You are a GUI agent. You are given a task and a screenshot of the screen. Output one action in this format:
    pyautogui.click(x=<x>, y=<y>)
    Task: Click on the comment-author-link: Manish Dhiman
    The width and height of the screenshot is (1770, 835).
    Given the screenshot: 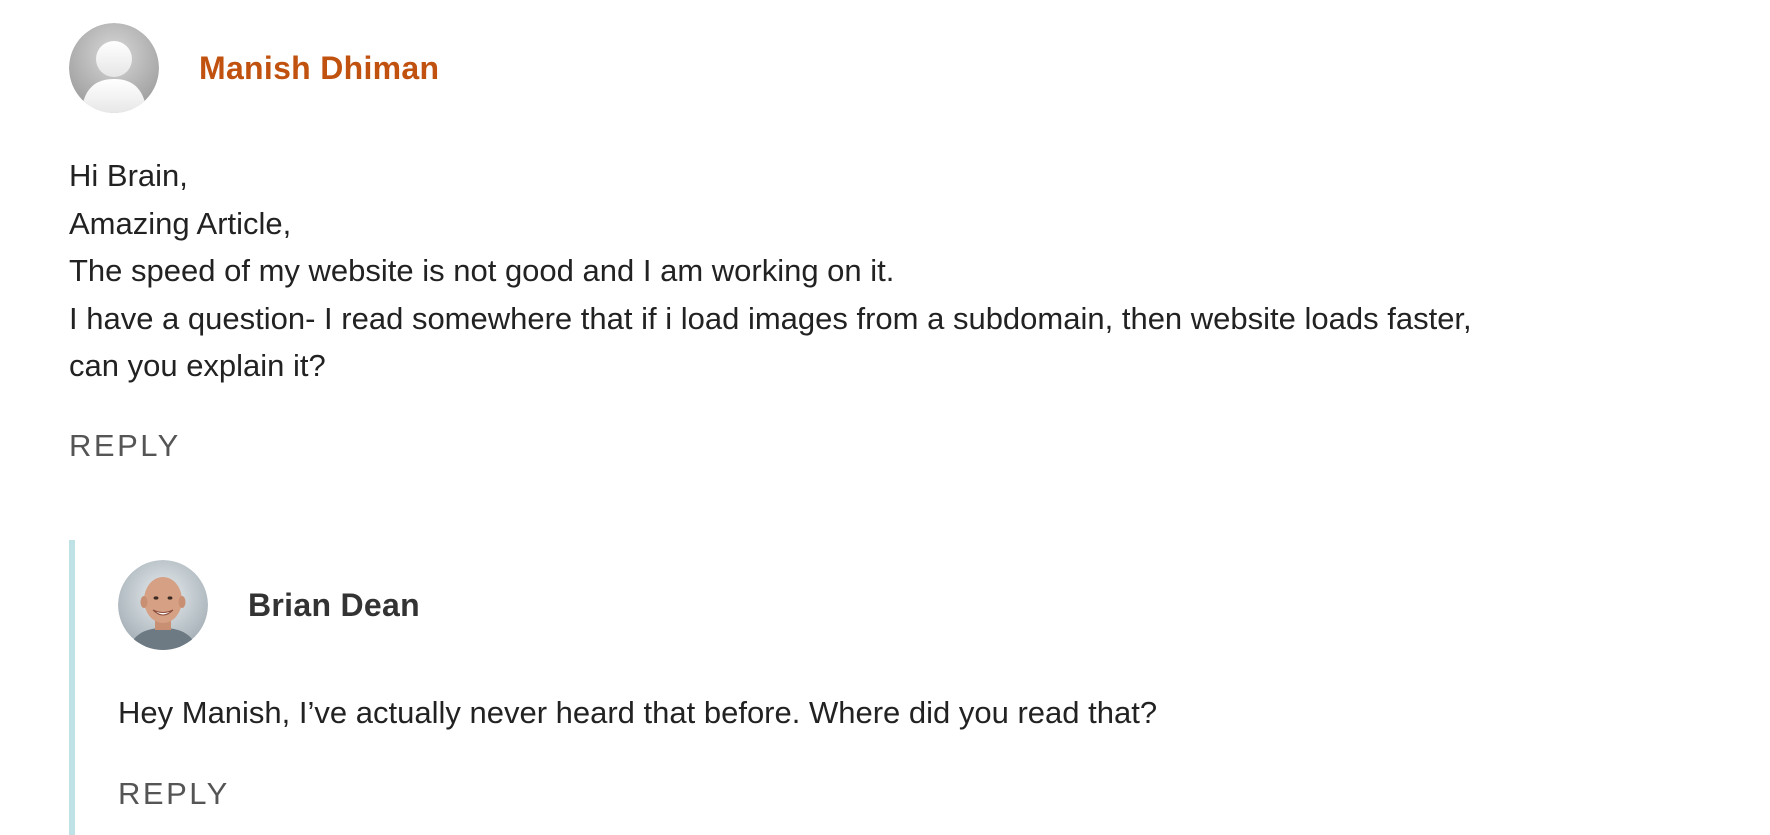 What is the action you would take?
    pyautogui.click(x=319, y=68)
    